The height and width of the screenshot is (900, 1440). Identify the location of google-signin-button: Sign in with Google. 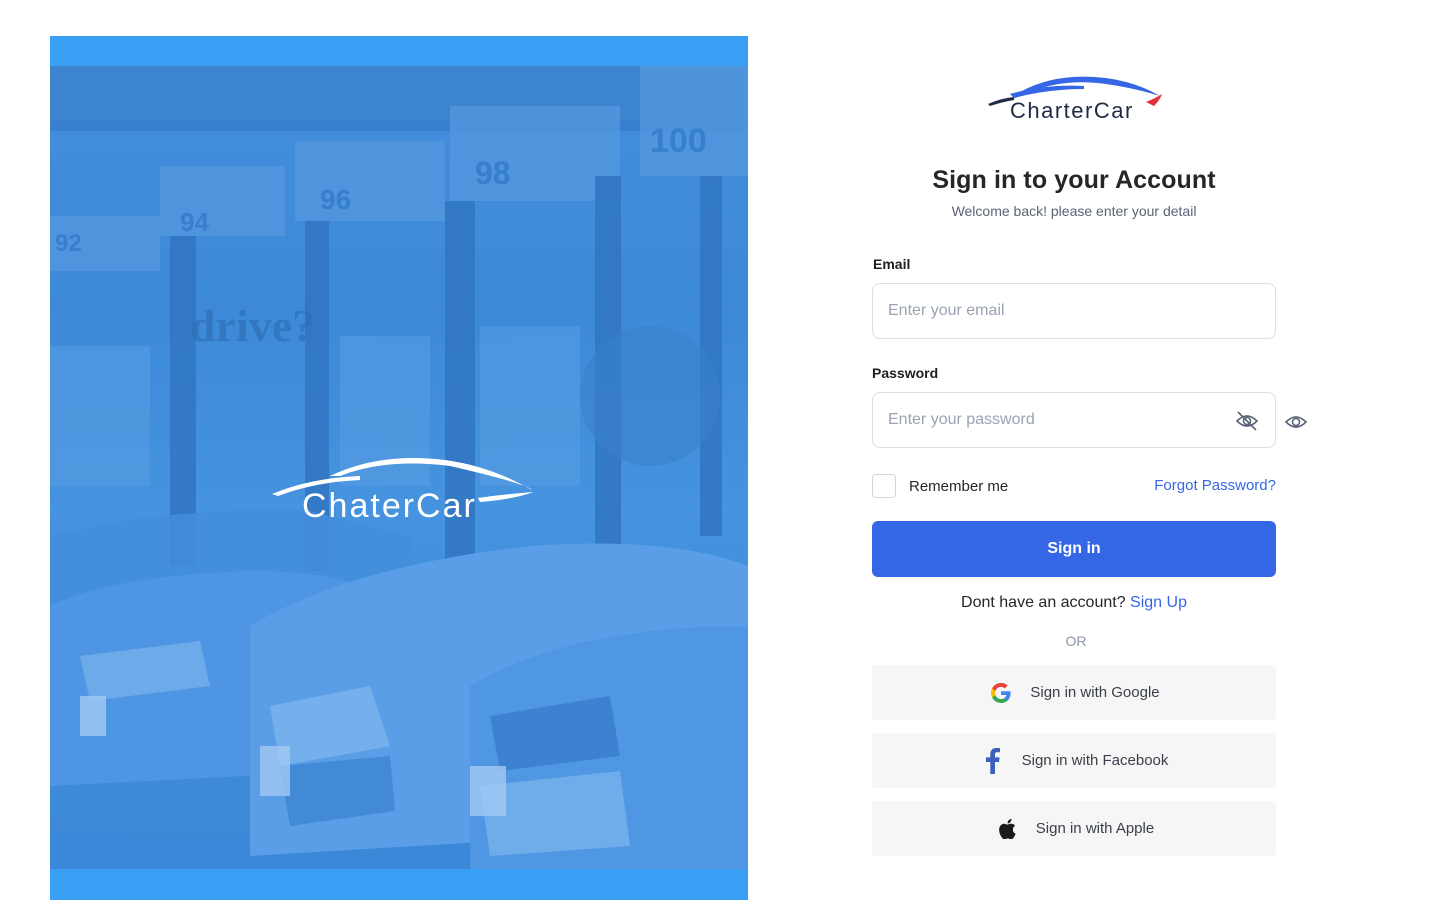
(1074, 692).